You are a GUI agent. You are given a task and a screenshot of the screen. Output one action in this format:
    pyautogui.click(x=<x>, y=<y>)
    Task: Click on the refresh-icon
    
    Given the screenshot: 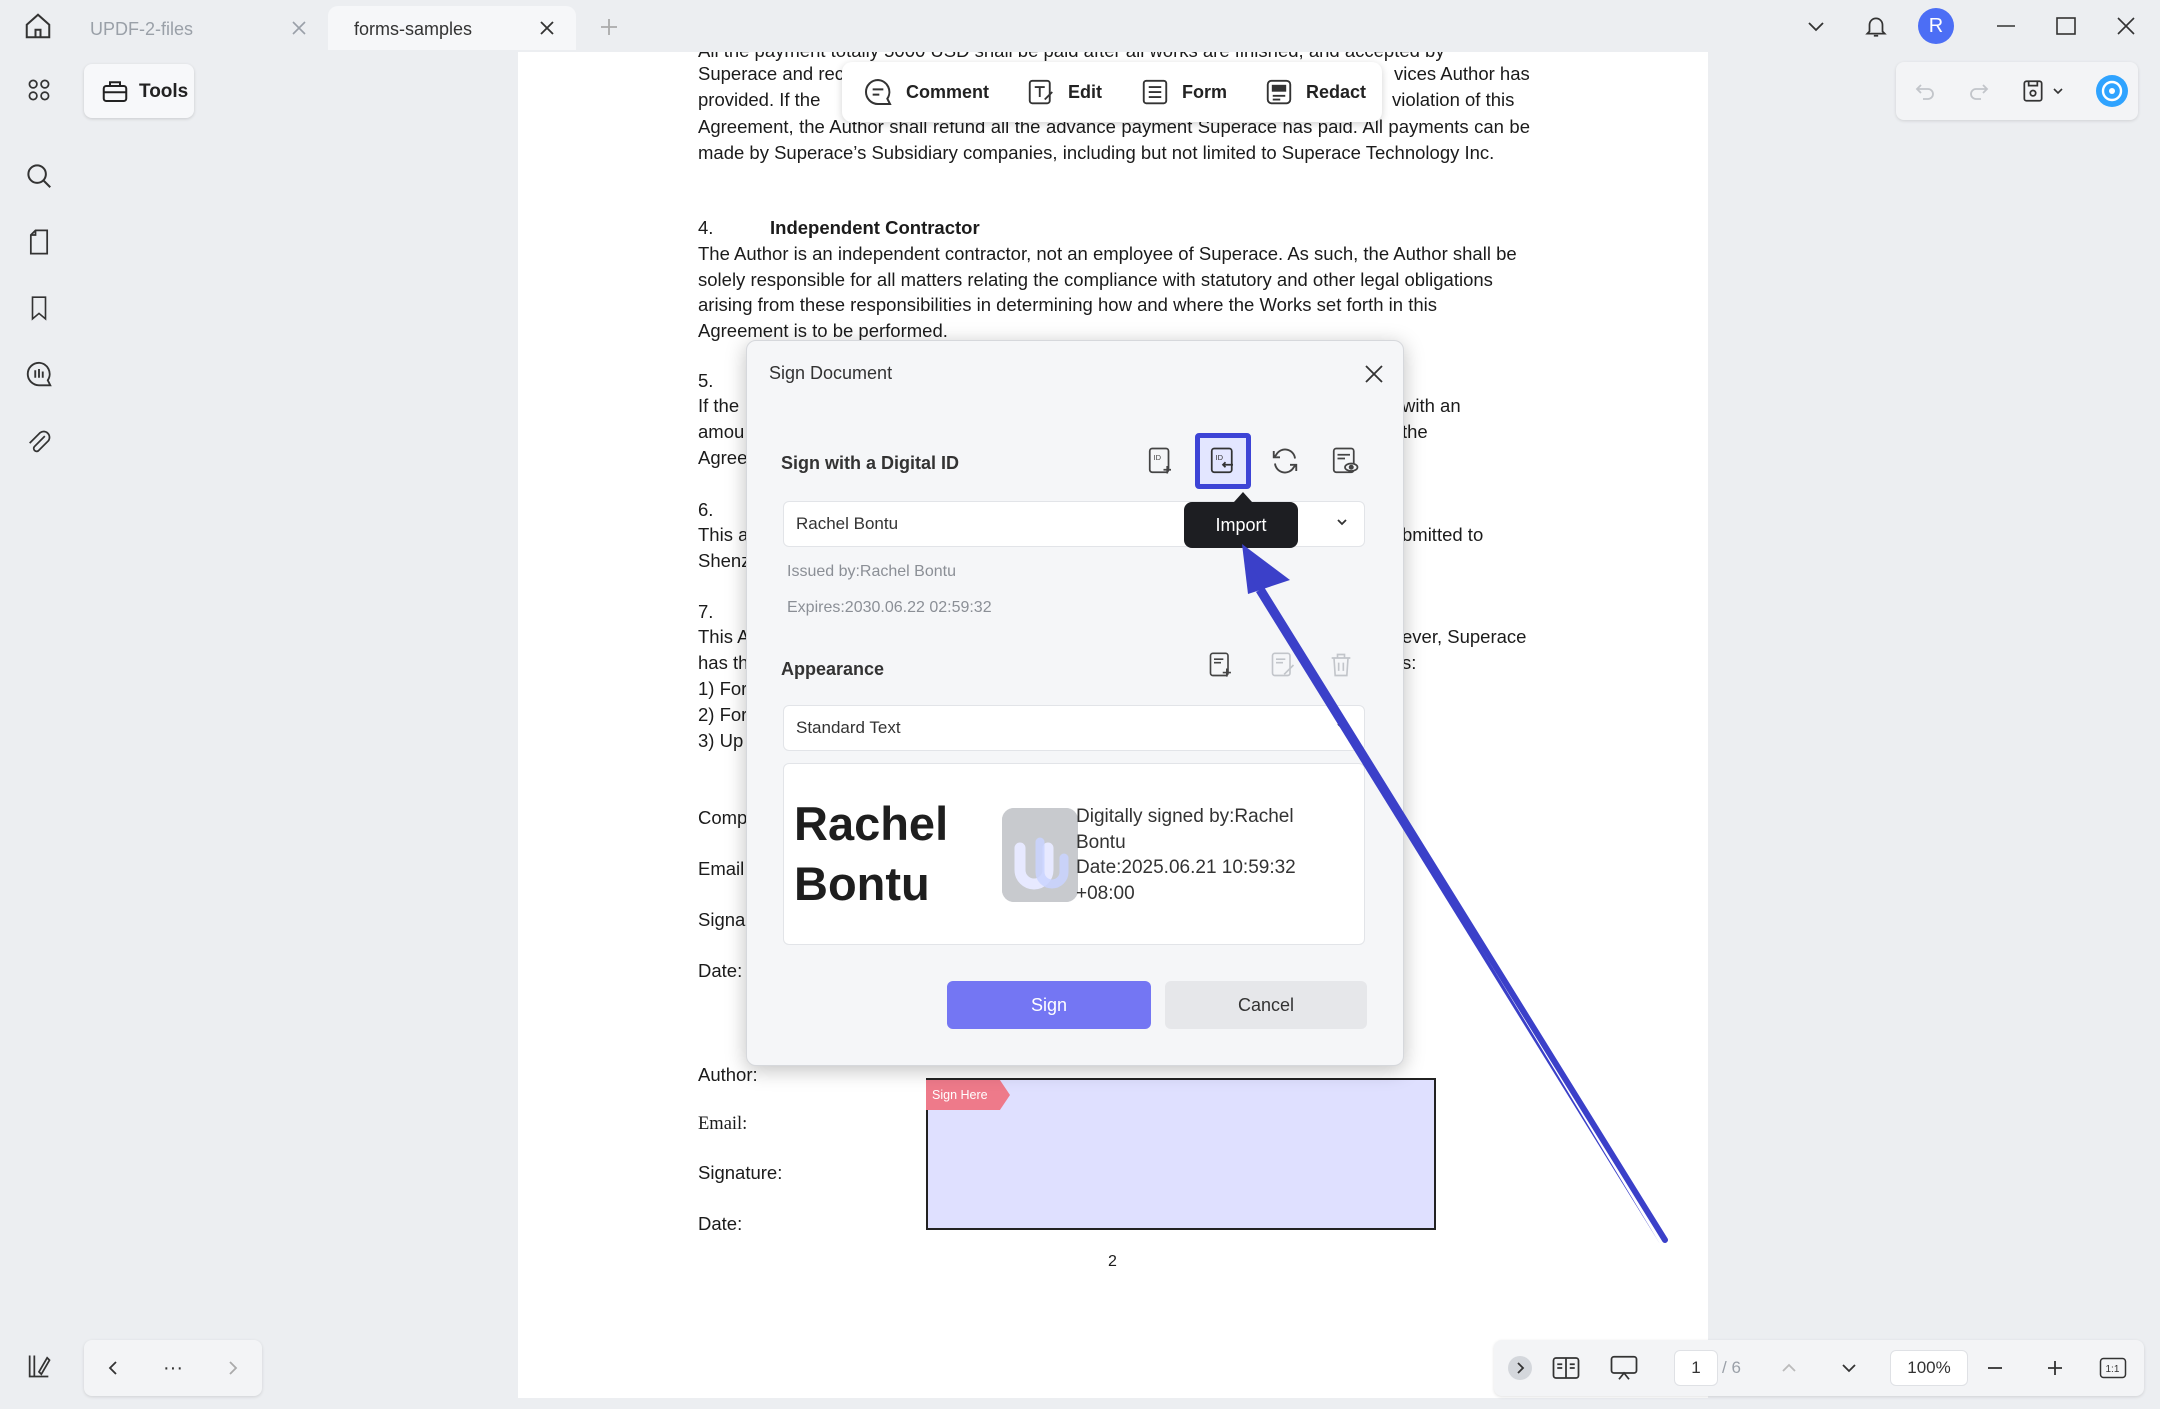 What is the action you would take?
    pyautogui.click(x=1285, y=461)
    